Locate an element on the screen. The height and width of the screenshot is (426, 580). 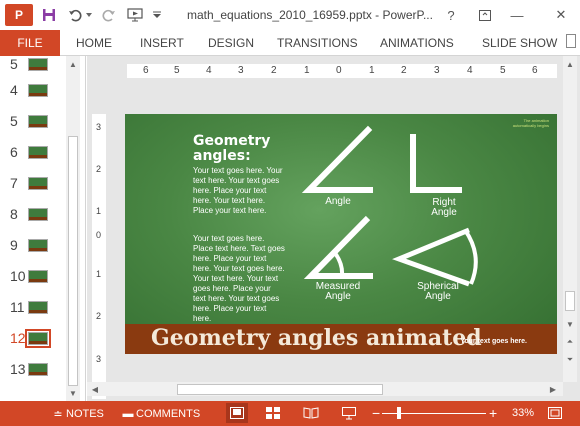
tab-home: HOME is located at coordinates (94, 43).